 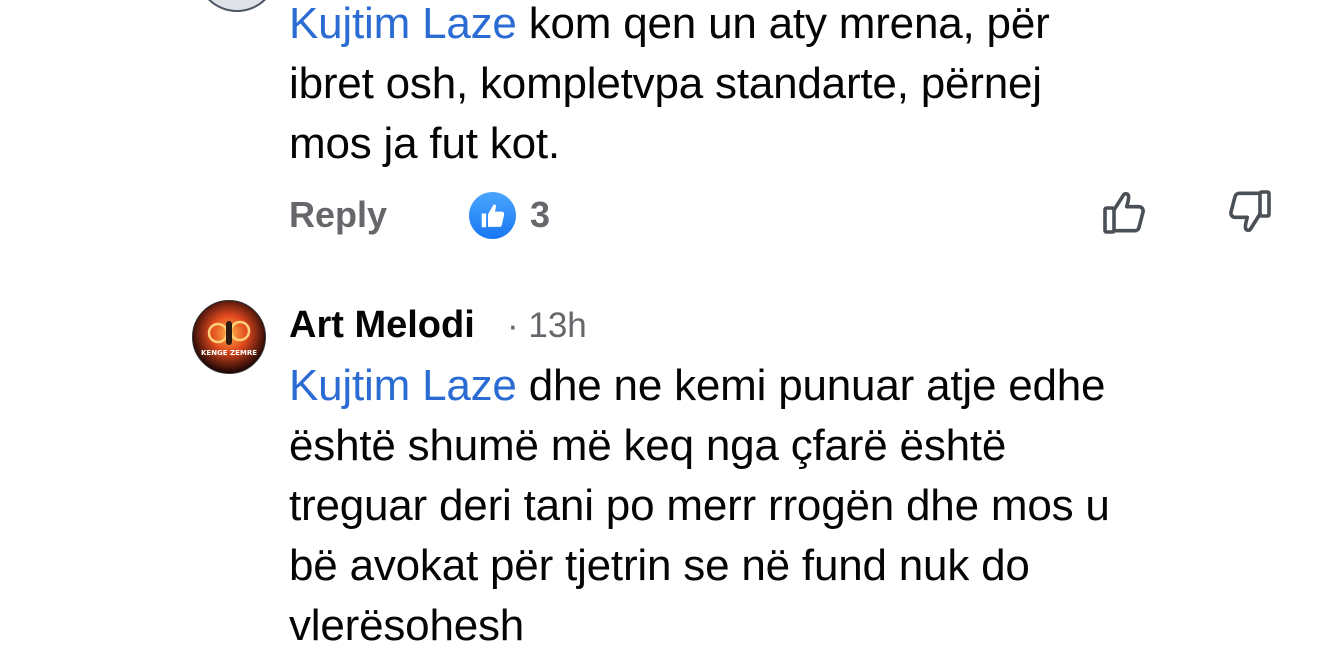 I want to click on author-name: Art Melodi, so click(x=382, y=325).